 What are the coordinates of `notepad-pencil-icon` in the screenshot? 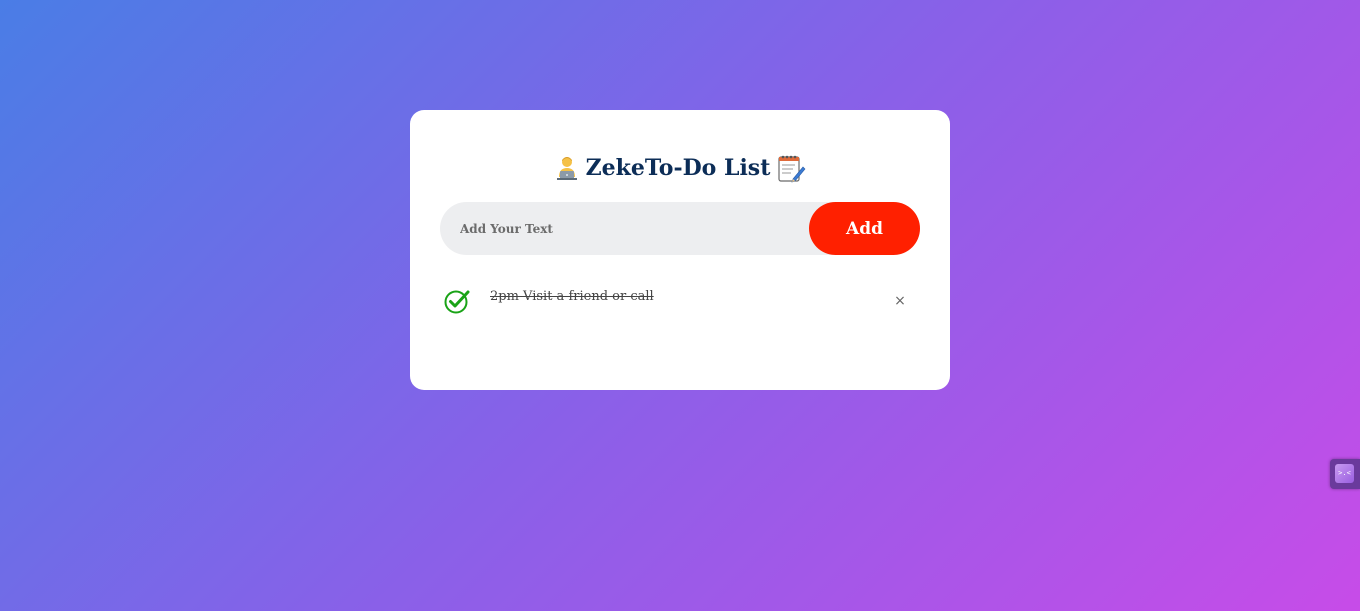 It's located at (791, 168).